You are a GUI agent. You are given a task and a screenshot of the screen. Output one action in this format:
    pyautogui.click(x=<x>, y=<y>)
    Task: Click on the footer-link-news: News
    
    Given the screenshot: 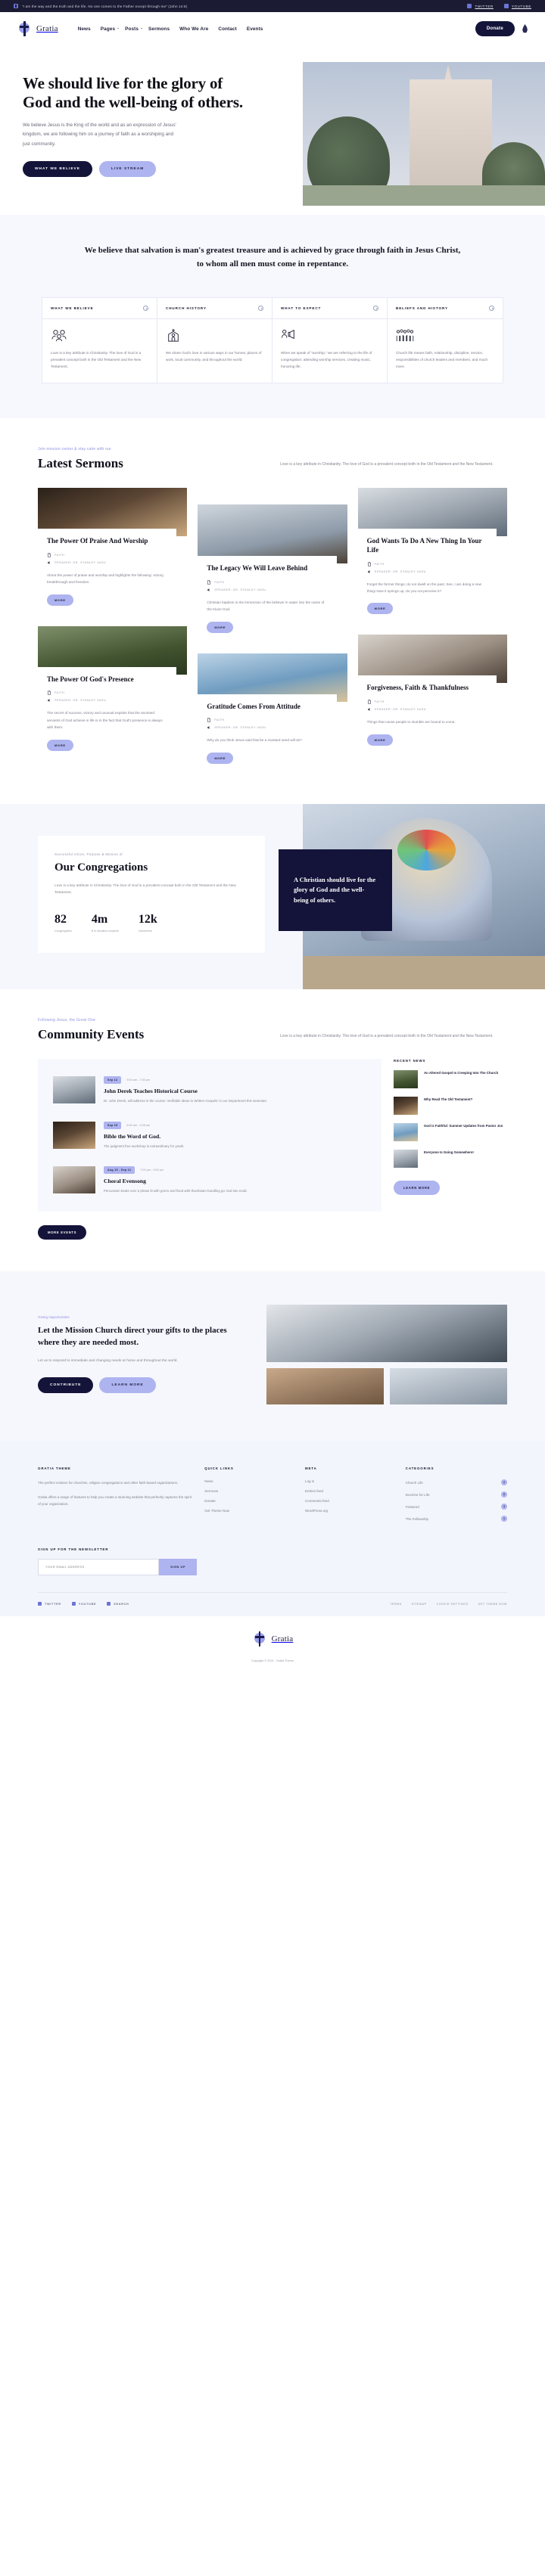 What is the action you would take?
    pyautogui.click(x=248, y=1481)
    